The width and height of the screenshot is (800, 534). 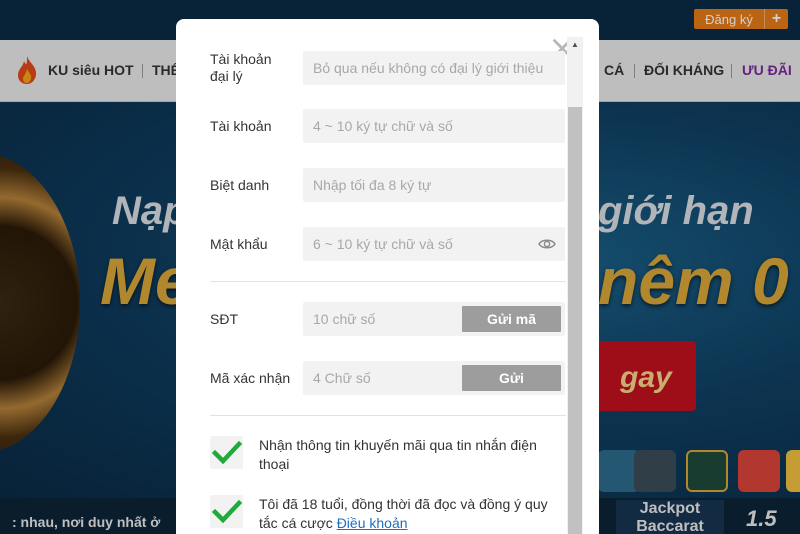 I want to click on account-input, so click(x=434, y=126).